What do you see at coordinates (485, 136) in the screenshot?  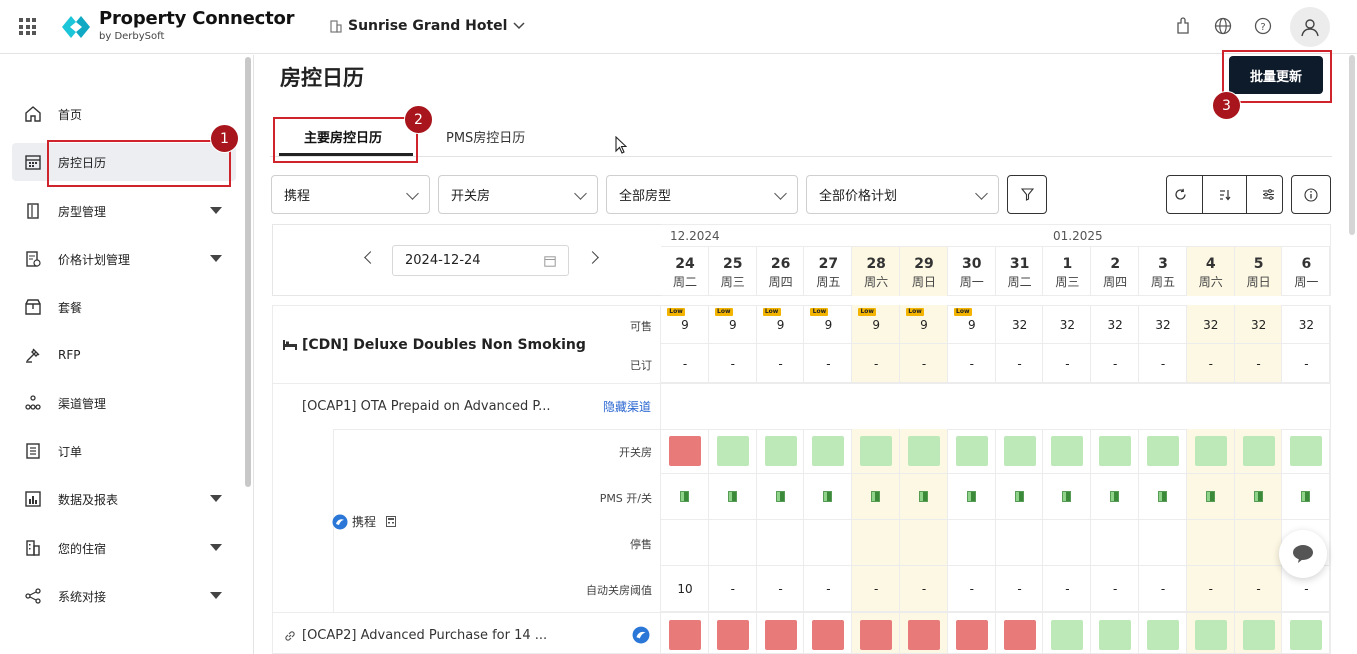 I see `tab-pms-calendar: PMS房控日历` at bounding box center [485, 136].